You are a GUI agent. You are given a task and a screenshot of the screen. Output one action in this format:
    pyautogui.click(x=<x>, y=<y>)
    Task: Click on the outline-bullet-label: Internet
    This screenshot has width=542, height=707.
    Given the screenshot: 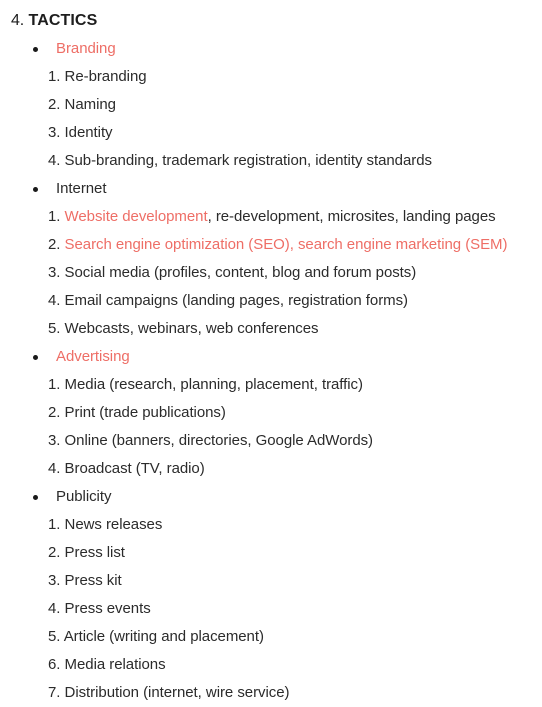 What is the action you would take?
    pyautogui.click(x=81, y=188)
    